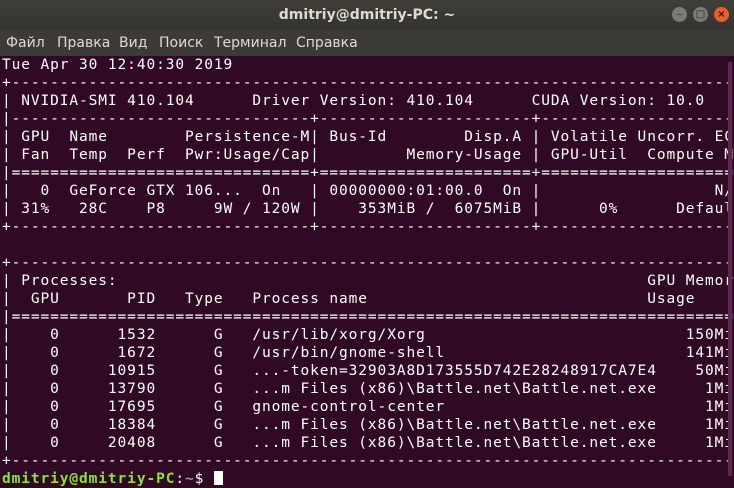 This screenshot has height=488, width=734. Describe the element at coordinates (133, 43) in the screenshot. I see `menu-view: Вид` at that location.